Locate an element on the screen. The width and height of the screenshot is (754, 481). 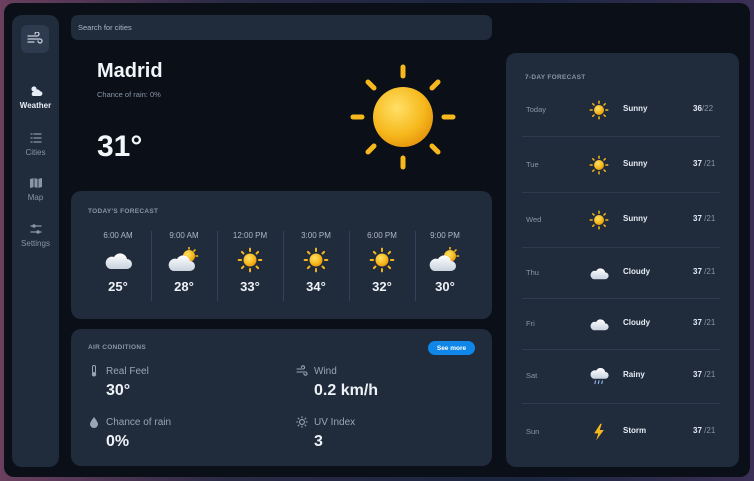
app-logo is located at coordinates (35, 39).